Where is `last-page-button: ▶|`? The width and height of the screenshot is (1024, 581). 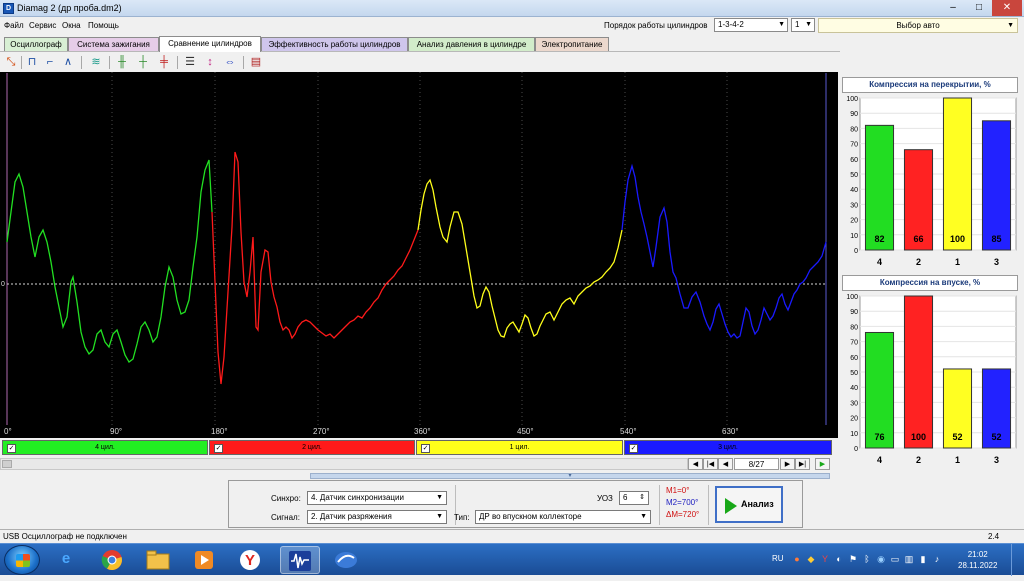 last-page-button: ▶| is located at coordinates (802, 464).